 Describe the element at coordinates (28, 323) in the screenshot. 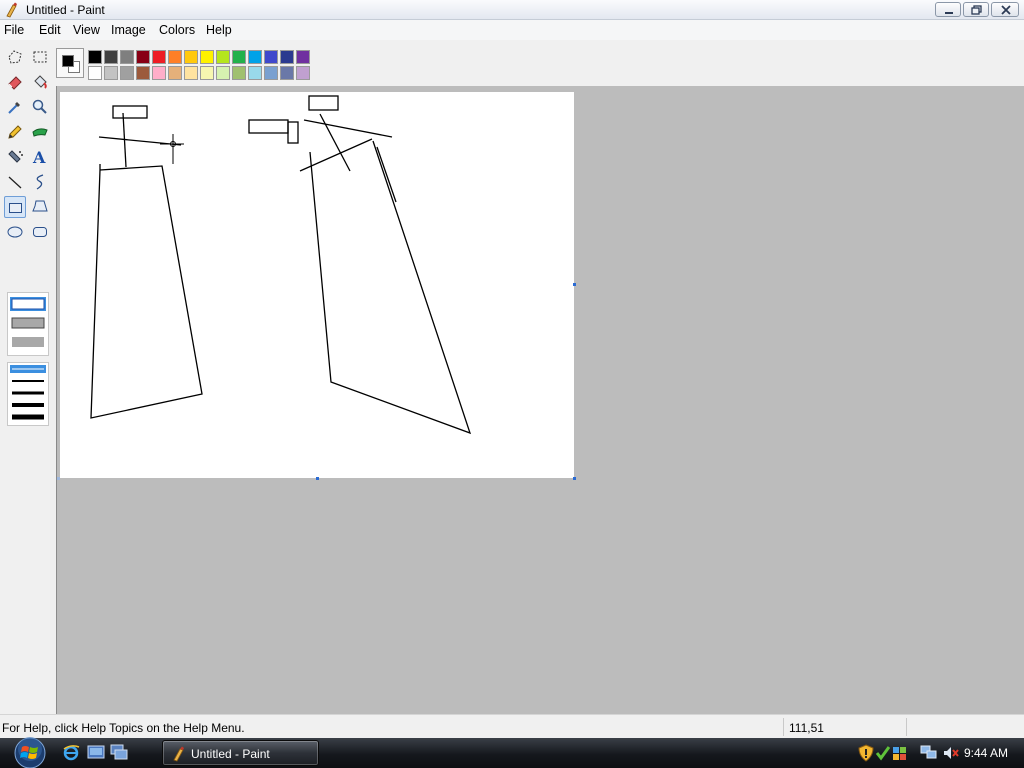

I see `fill-style-outline-fill` at that location.